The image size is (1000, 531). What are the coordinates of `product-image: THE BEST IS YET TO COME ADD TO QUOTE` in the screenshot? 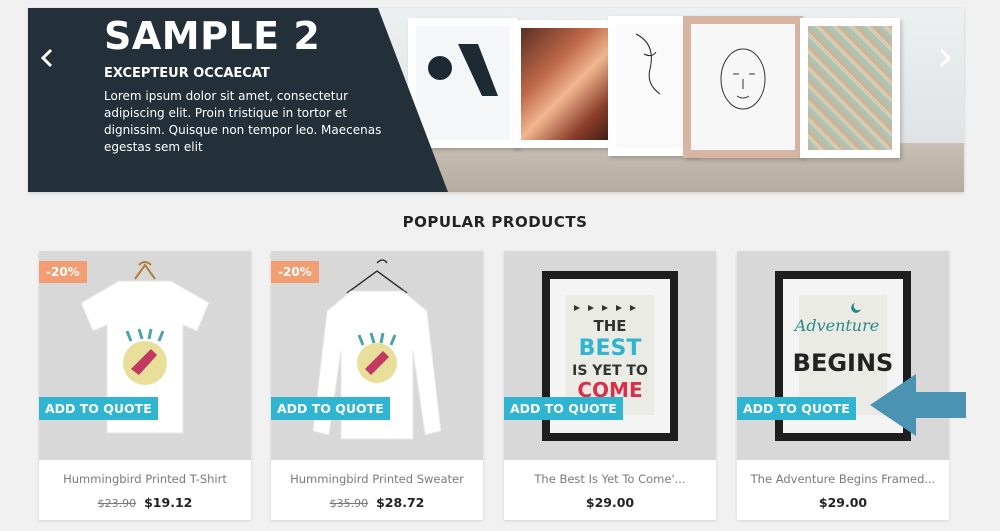 It's located at (610, 355).